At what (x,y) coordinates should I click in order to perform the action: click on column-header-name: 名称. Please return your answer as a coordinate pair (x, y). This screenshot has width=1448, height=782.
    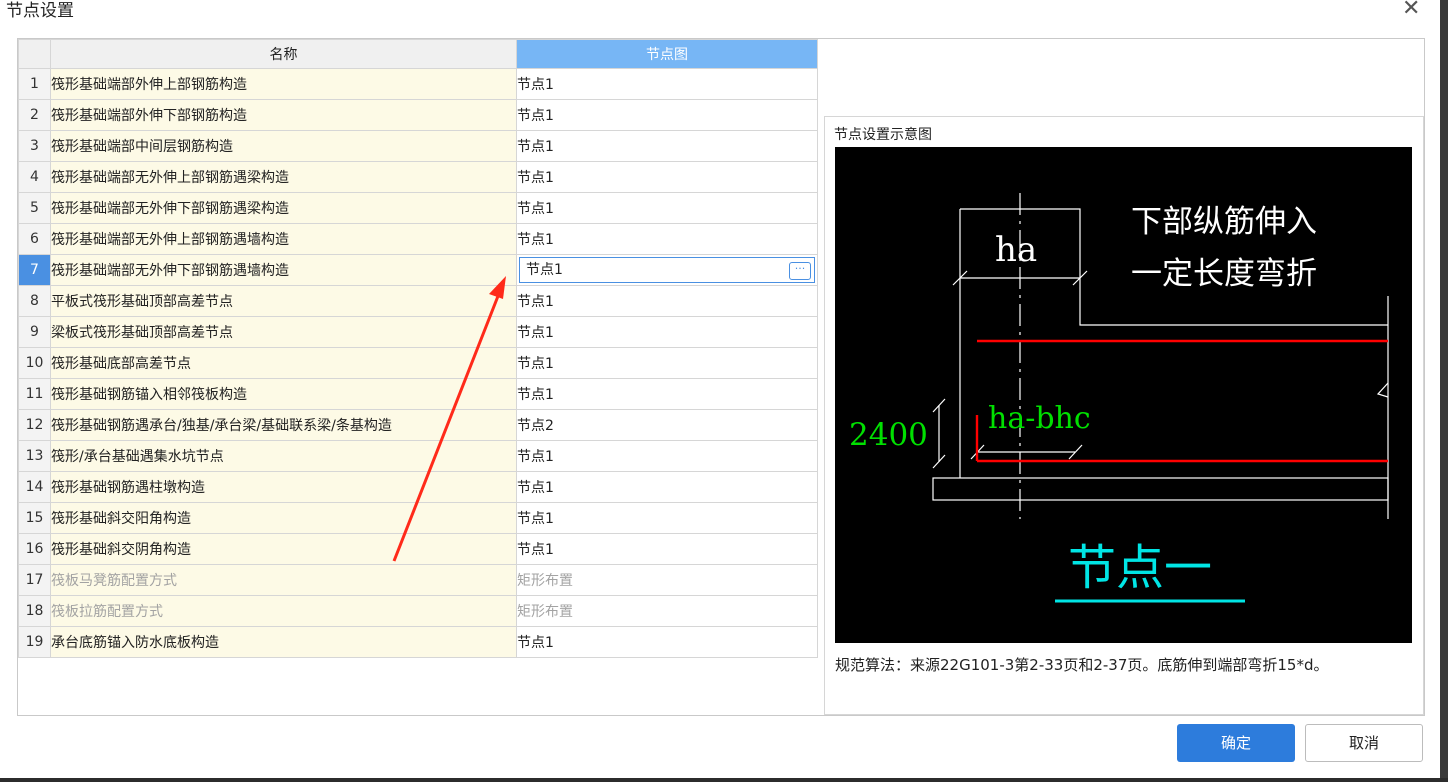
    Looking at the image, I should click on (283, 54).